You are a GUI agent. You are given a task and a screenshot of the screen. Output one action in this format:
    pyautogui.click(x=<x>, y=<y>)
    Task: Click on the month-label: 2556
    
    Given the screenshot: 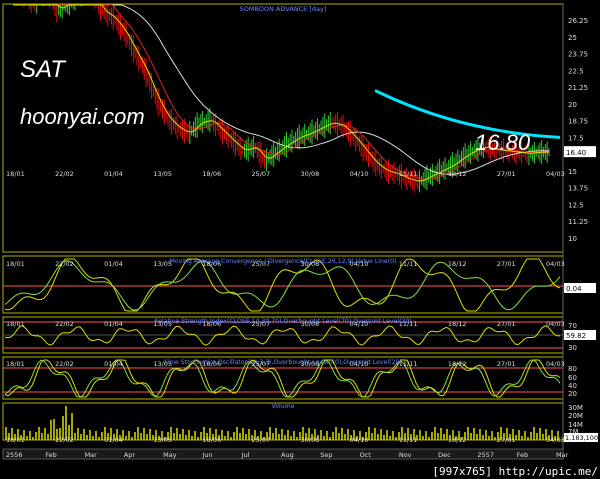 What is the action you would take?
    pyautogui.click(x=14, y=455)
    